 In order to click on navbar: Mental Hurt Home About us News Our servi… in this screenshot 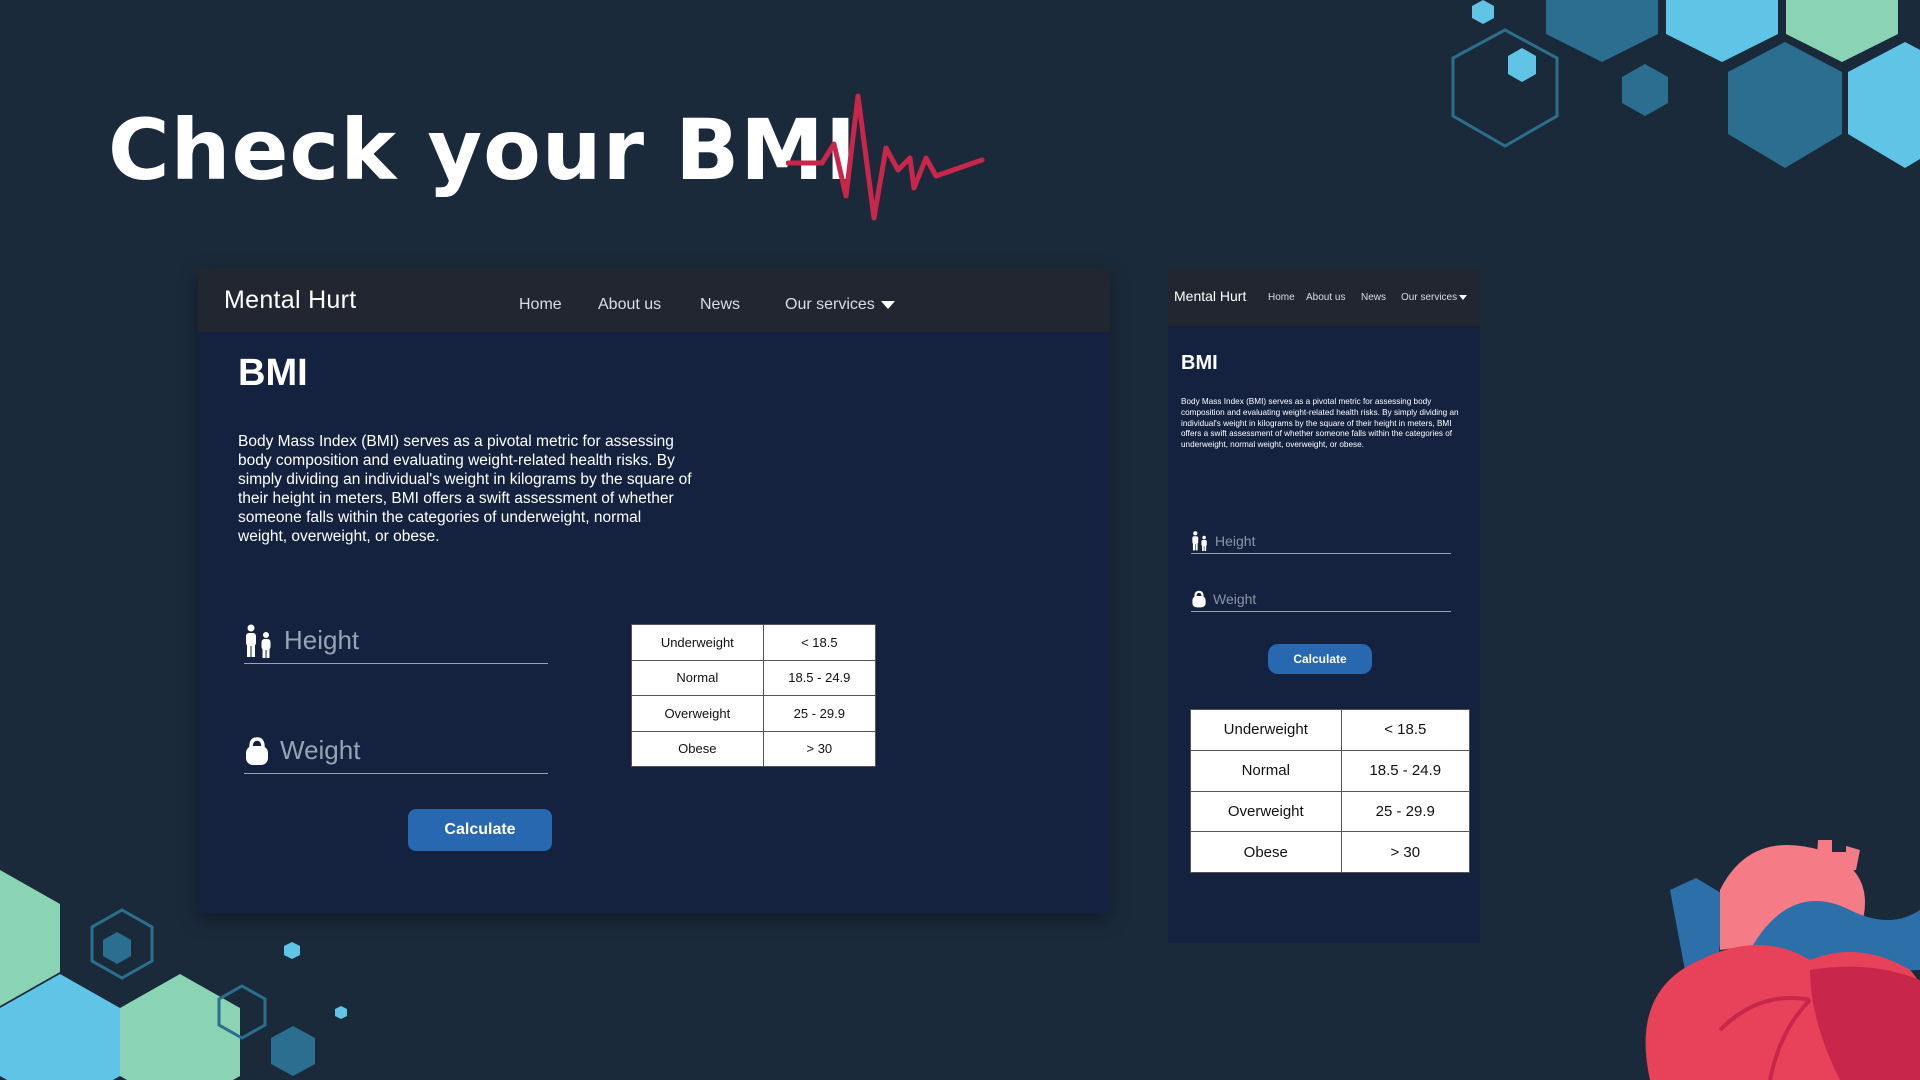, I will do `click(654, 300)`.